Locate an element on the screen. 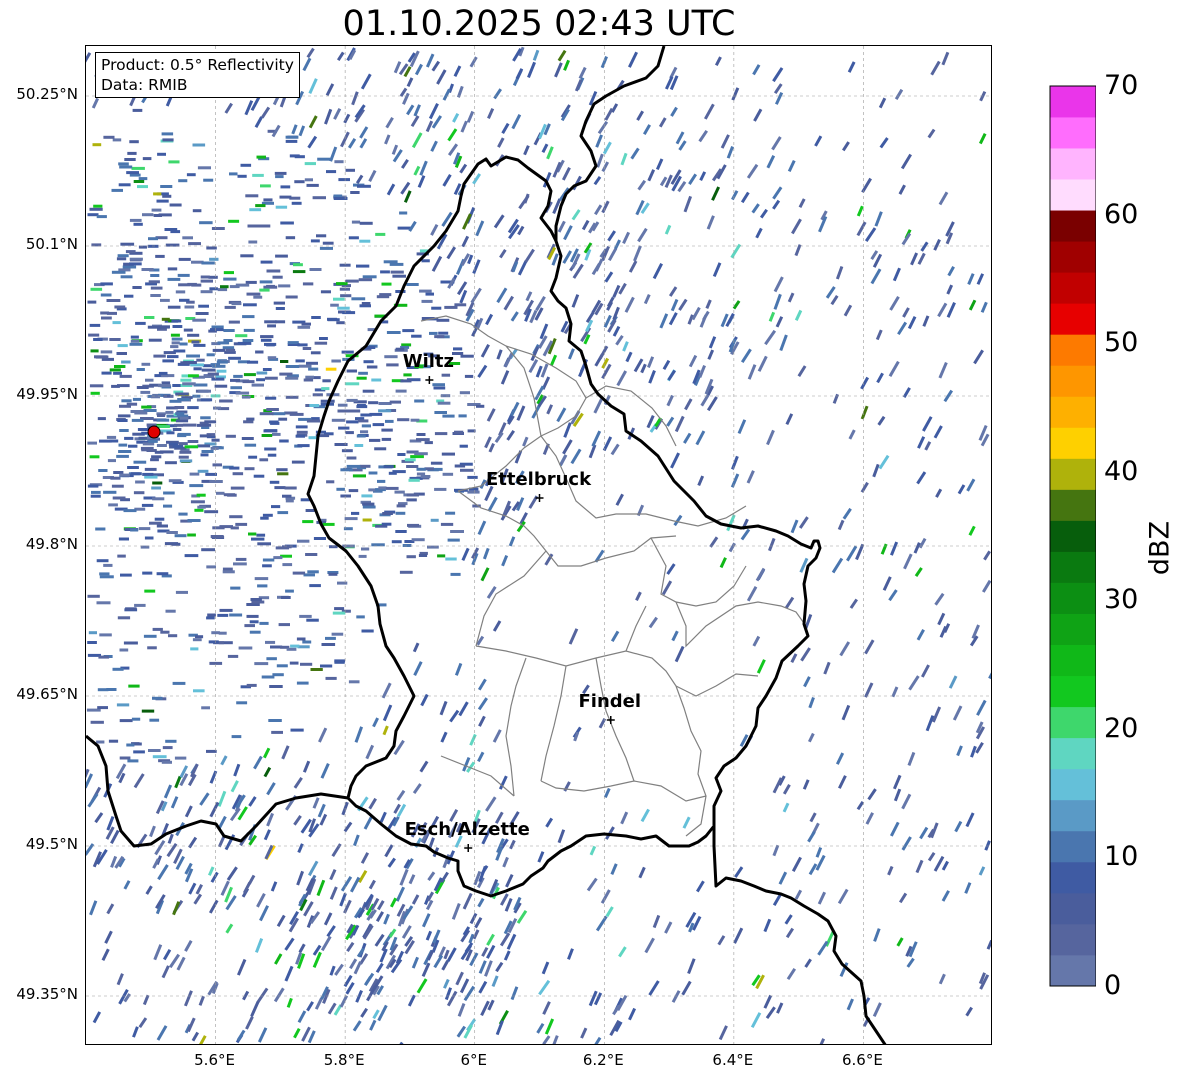  lat-tick-label: 50.1°N is located at coordinates (51, 244).